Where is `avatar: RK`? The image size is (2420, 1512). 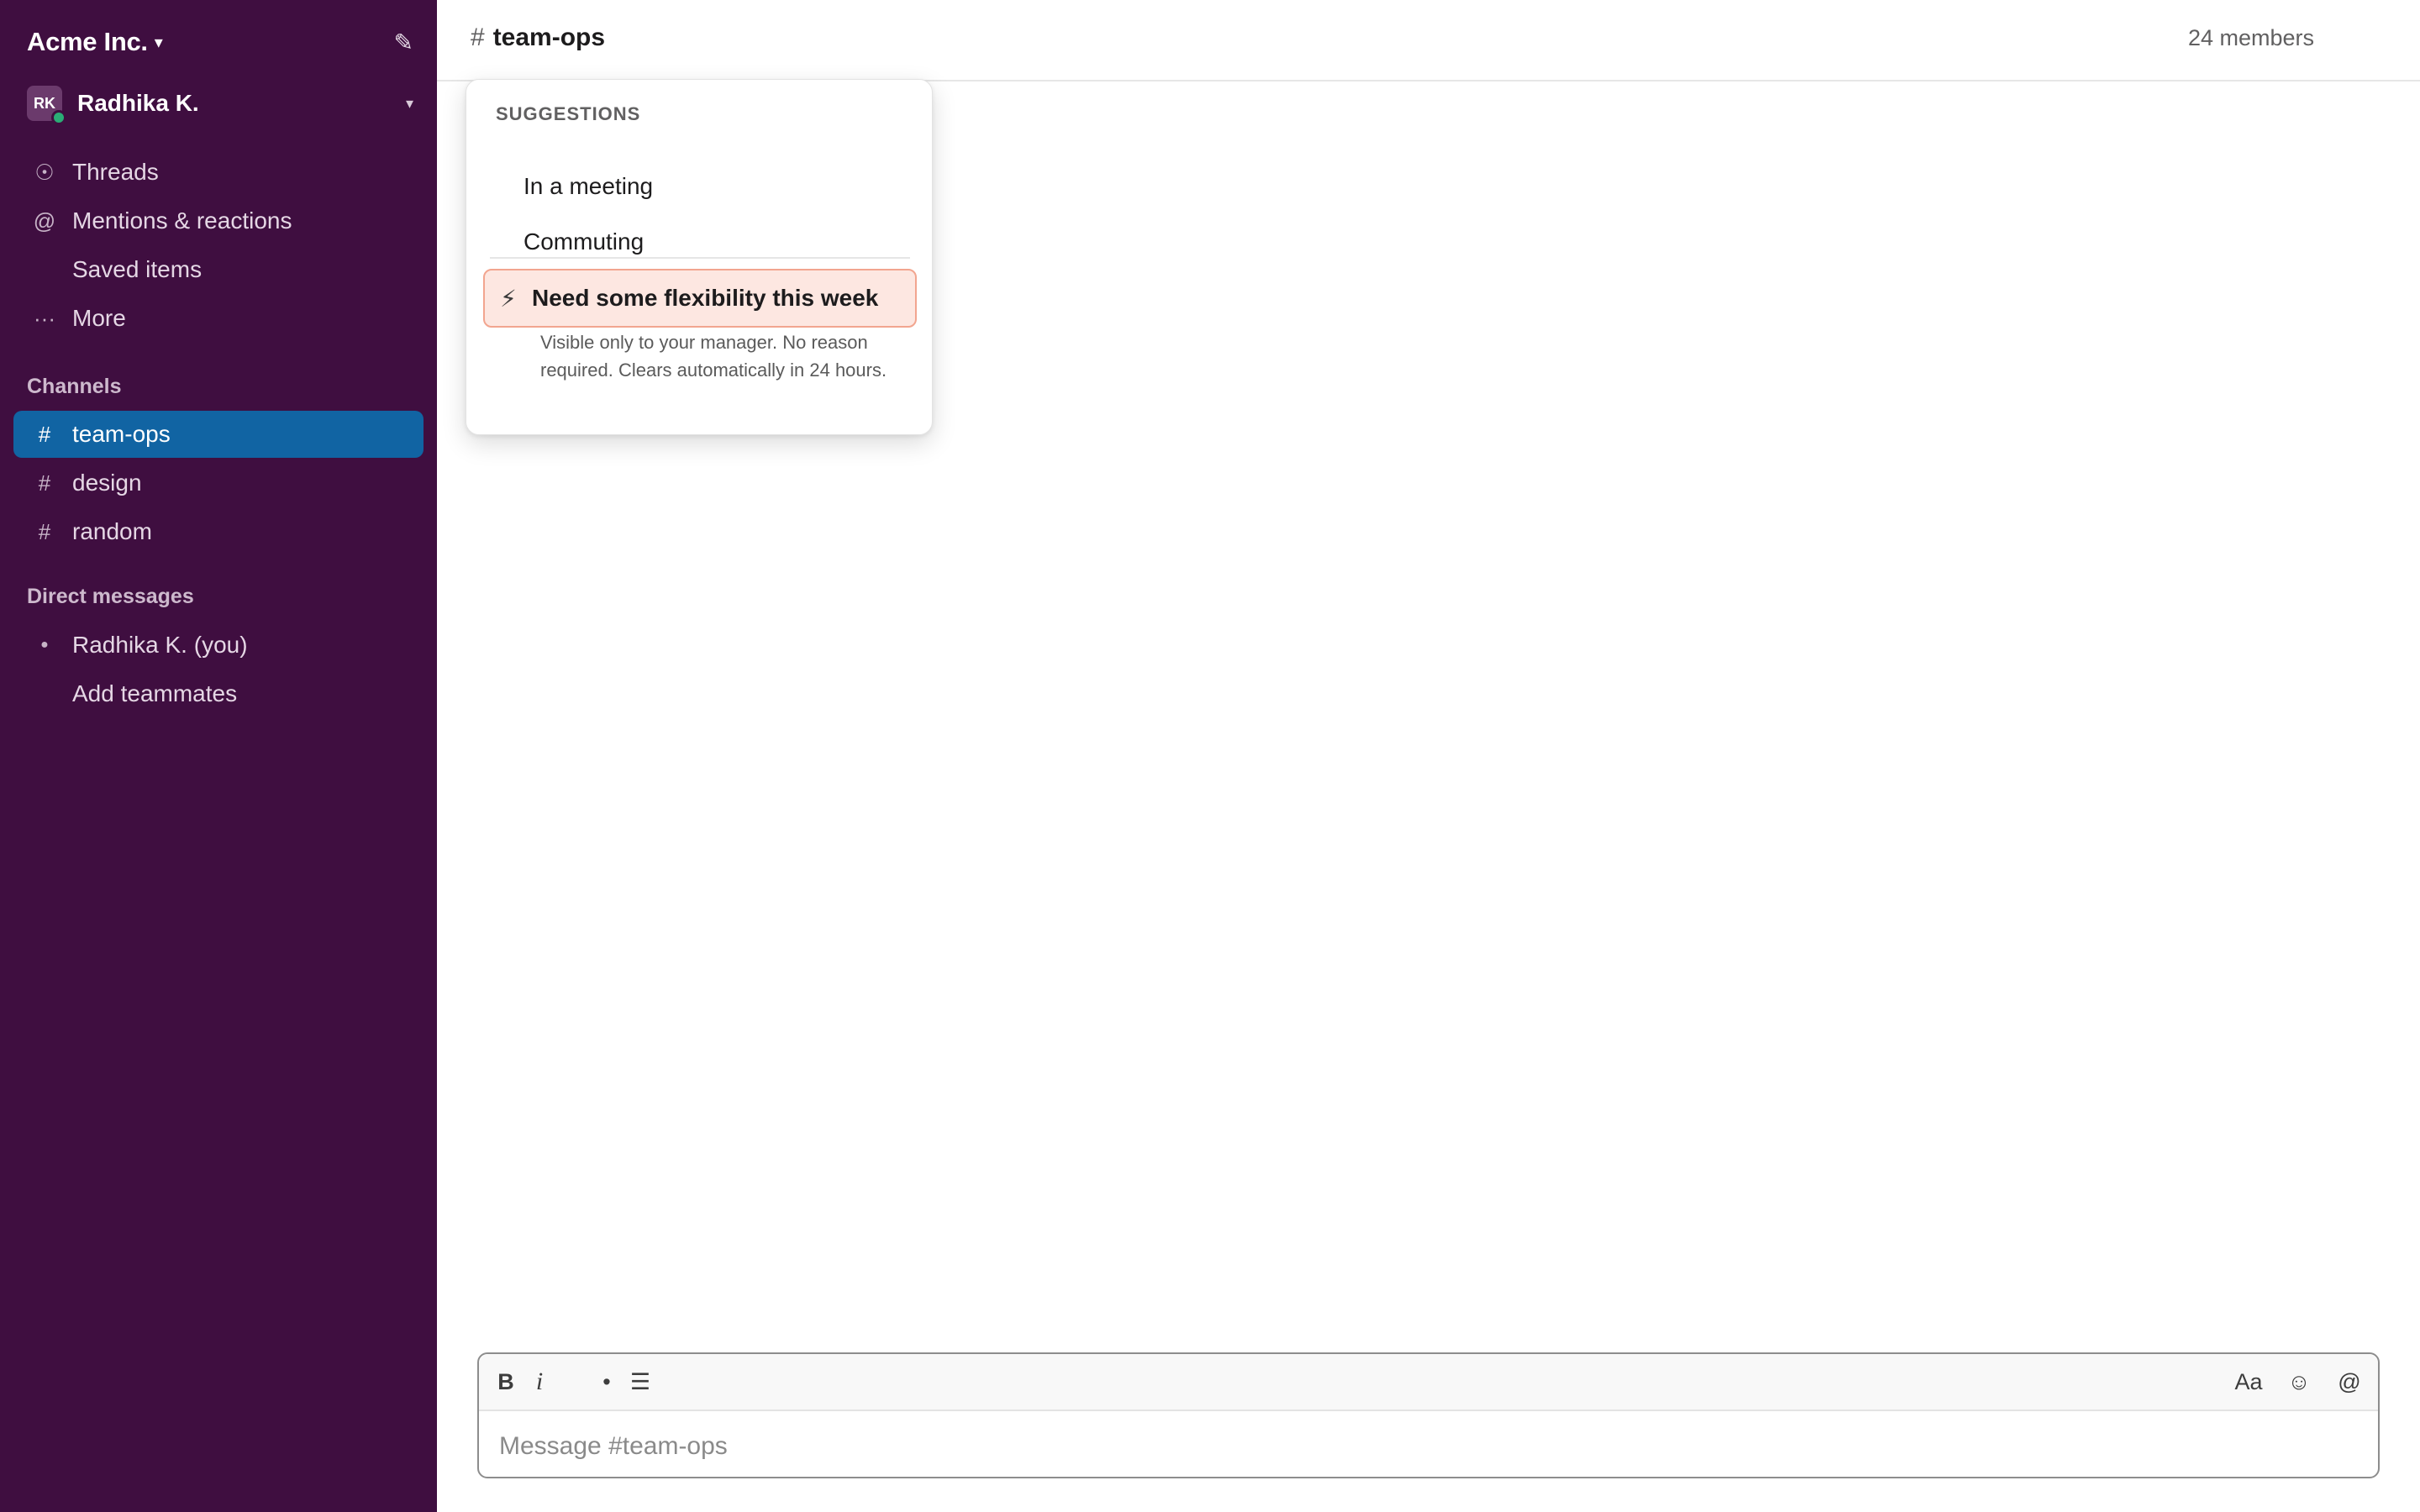
avatar: RK is located at coordinates (46, 105).